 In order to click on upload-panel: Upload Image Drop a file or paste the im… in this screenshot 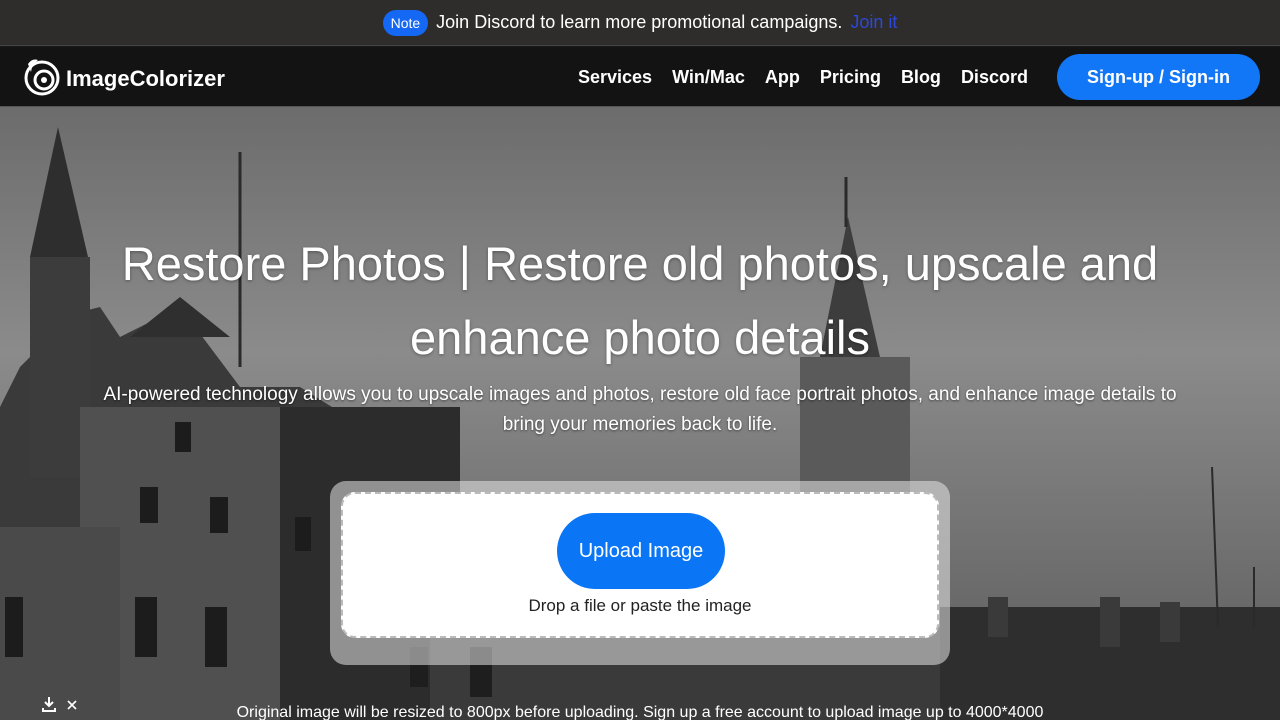, I will do `click(640, 573)`.